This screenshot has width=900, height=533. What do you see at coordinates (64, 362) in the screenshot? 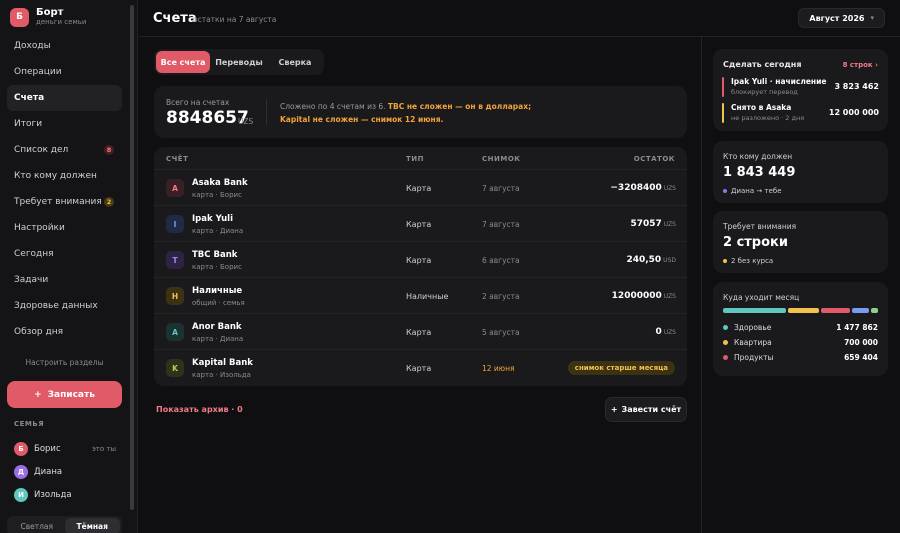
I see `configure-sections-link: Настроить разделы` at bounding box center [64, 362].